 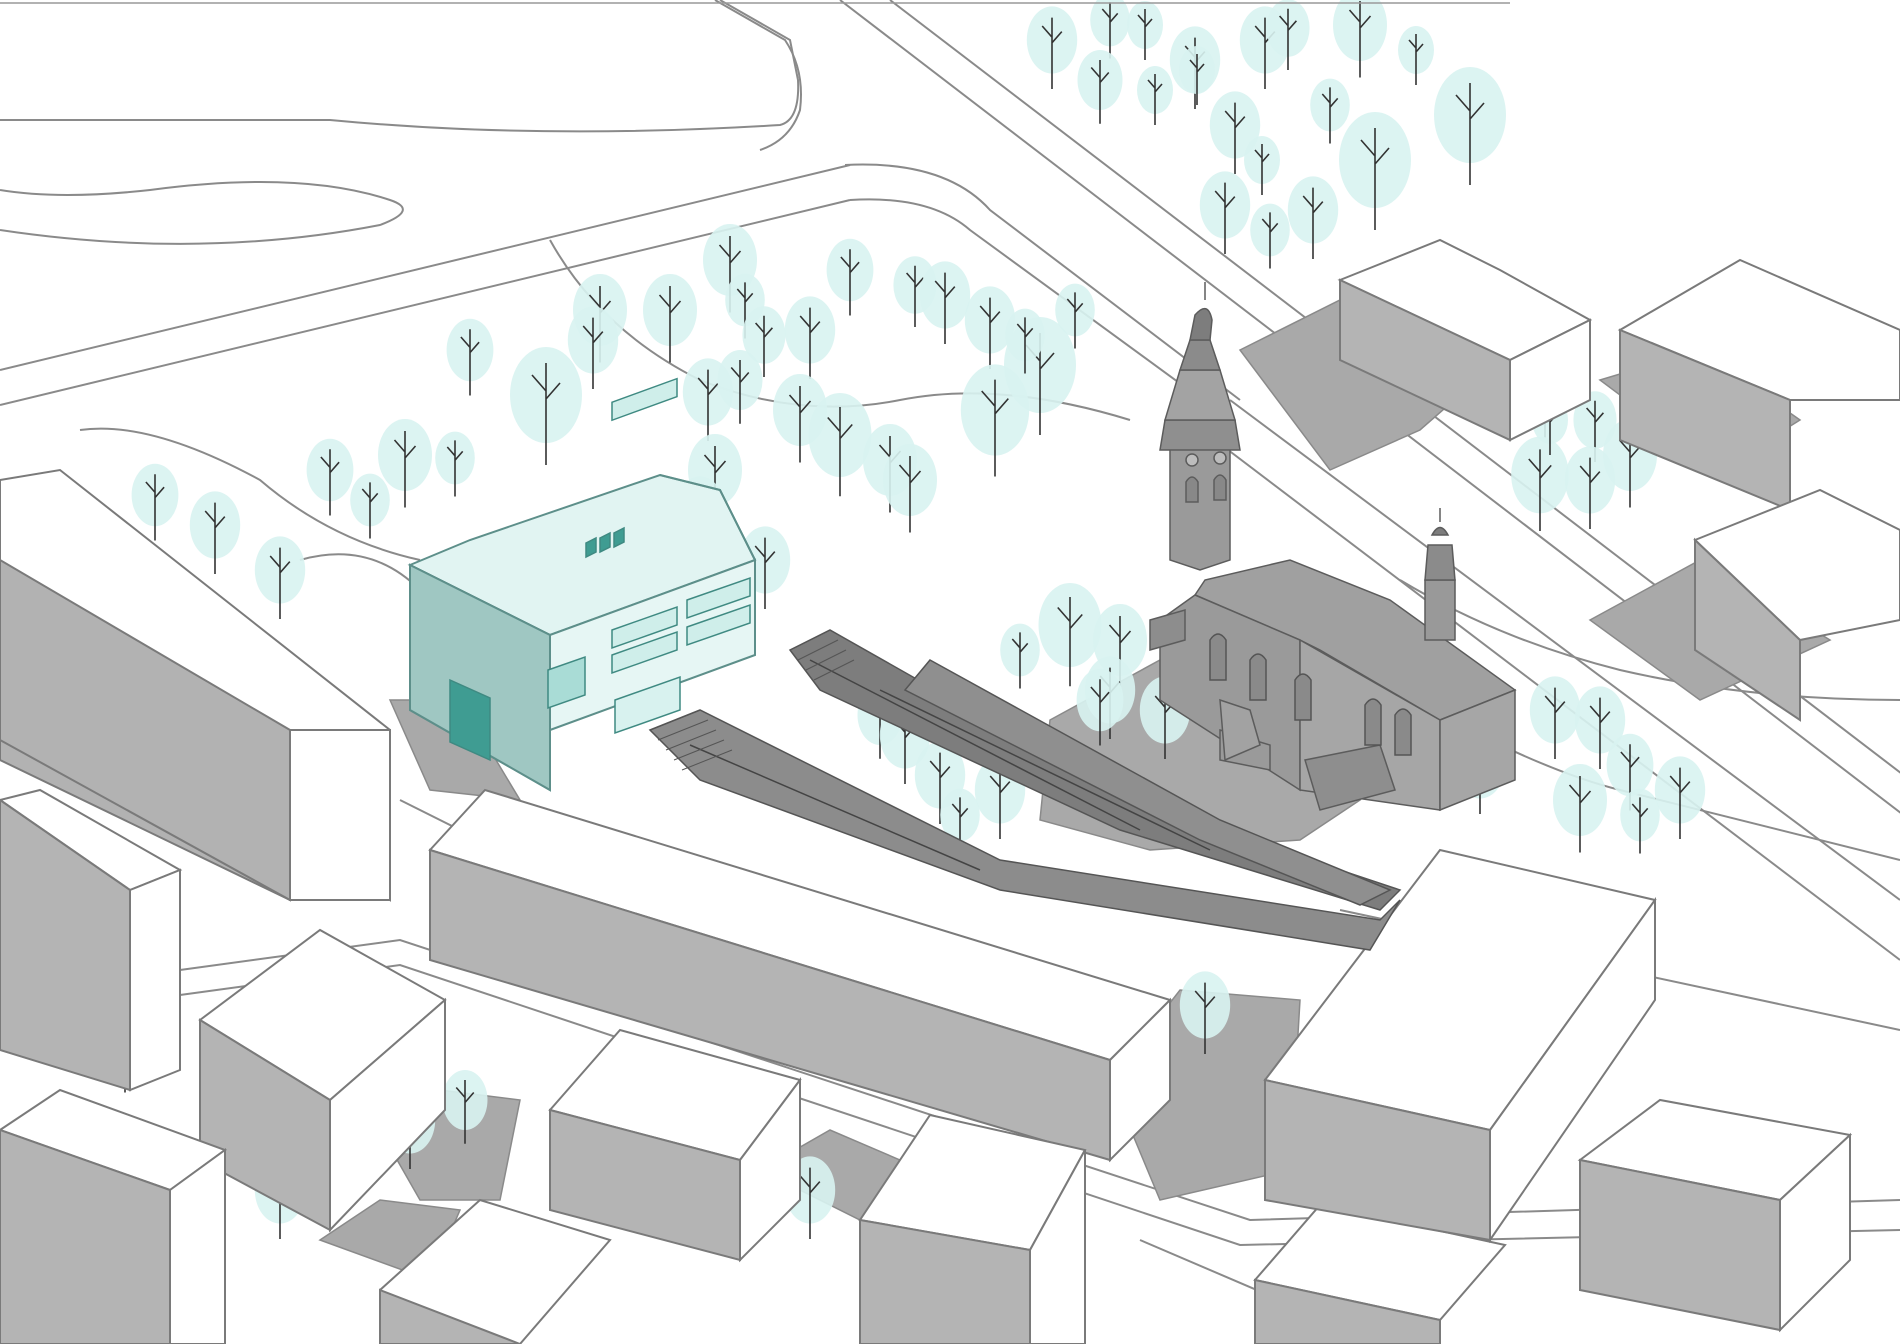 What do you see at coordinates (1715, 1215) in the screenshot?
I see `block-building-right-lower` at bounding box center [1715, 1215].